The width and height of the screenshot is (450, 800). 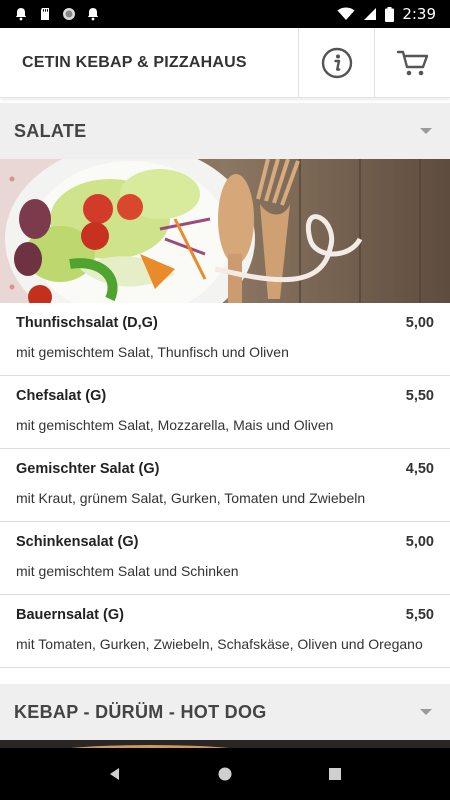 What do you see at coordinates (77, 542) in the screenshot?
I see `item-name: Schinkensalat (G)` at bounding box center [77, 542].